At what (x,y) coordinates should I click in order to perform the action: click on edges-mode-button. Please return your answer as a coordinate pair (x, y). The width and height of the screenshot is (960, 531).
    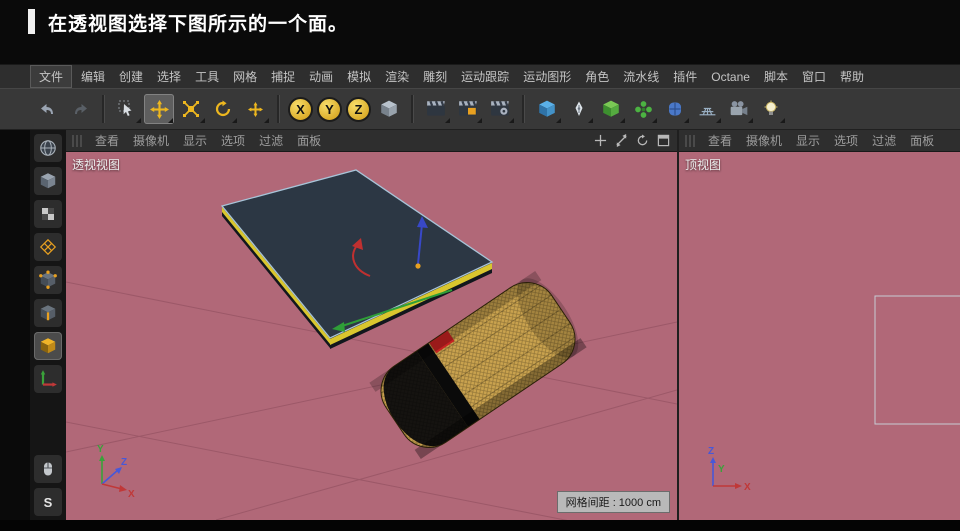
    Looking at the image, I should click on (48, 313).